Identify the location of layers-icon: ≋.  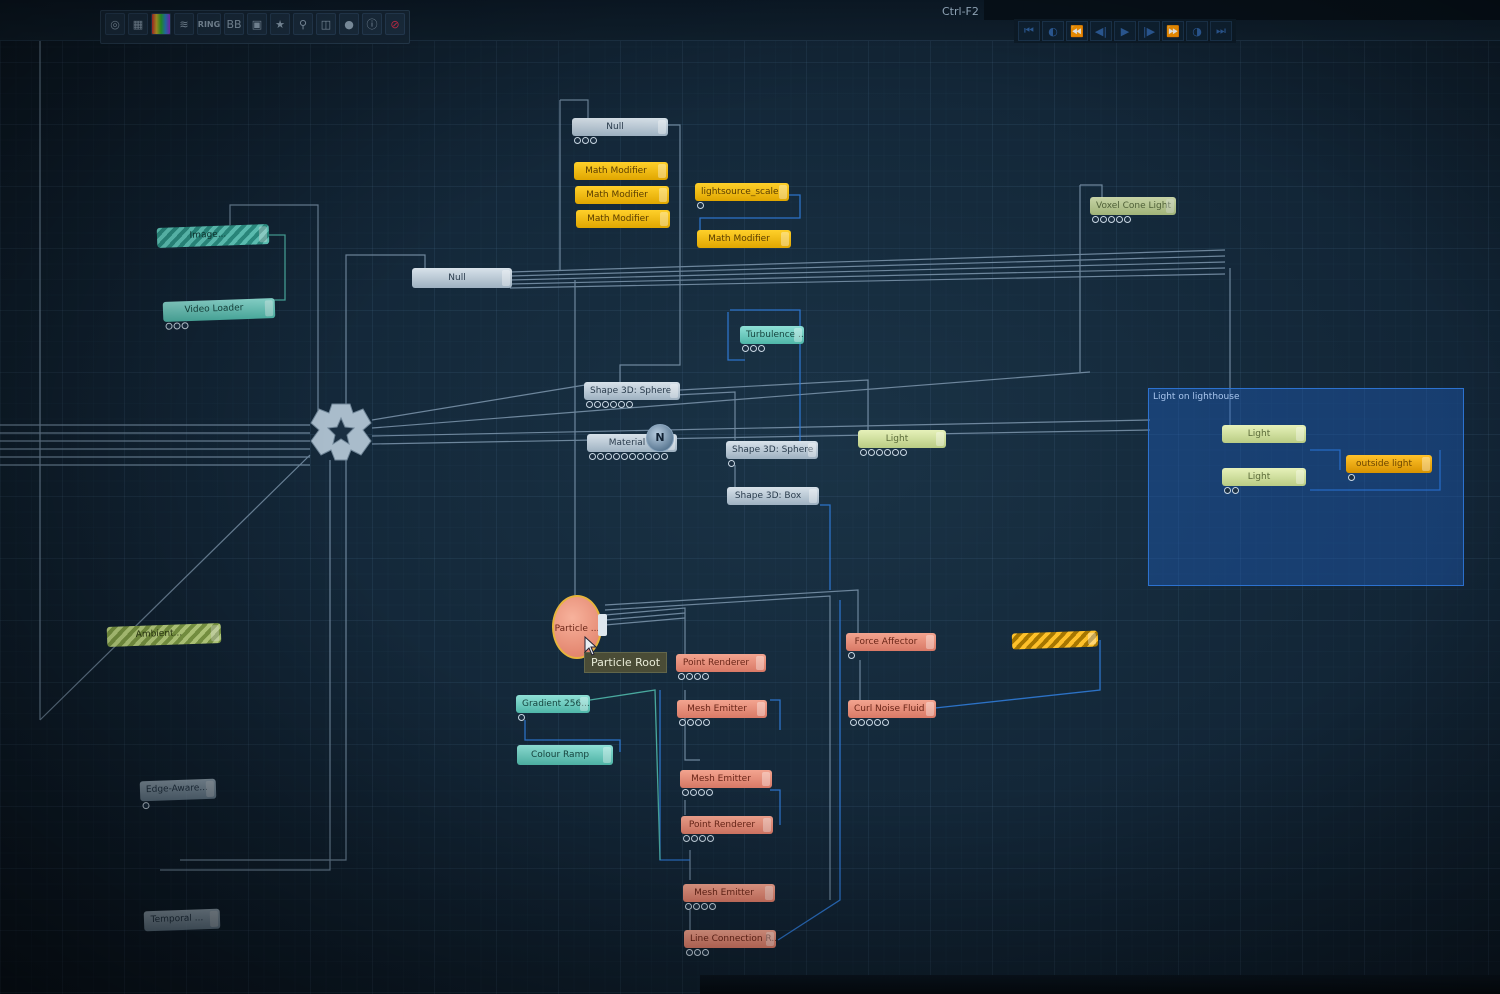
(184, 24).